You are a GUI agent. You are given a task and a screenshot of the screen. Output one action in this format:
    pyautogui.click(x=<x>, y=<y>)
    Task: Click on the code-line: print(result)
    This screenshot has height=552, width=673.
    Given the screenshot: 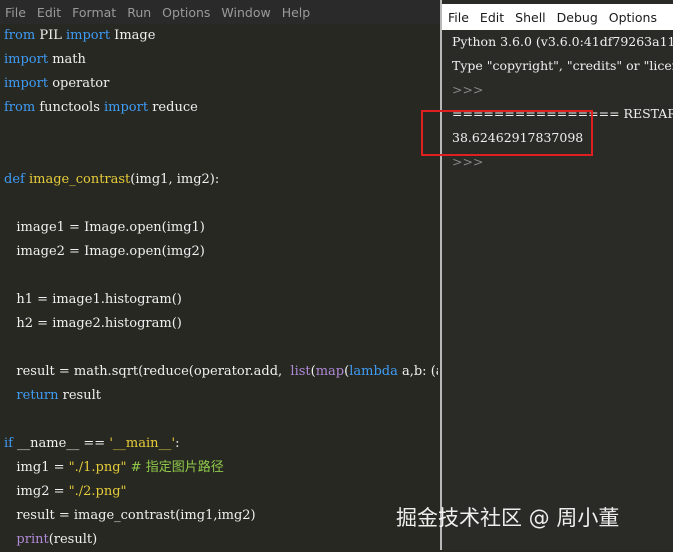 What is the action you would take?
    pyautogui.click(x=221, y=540)
    